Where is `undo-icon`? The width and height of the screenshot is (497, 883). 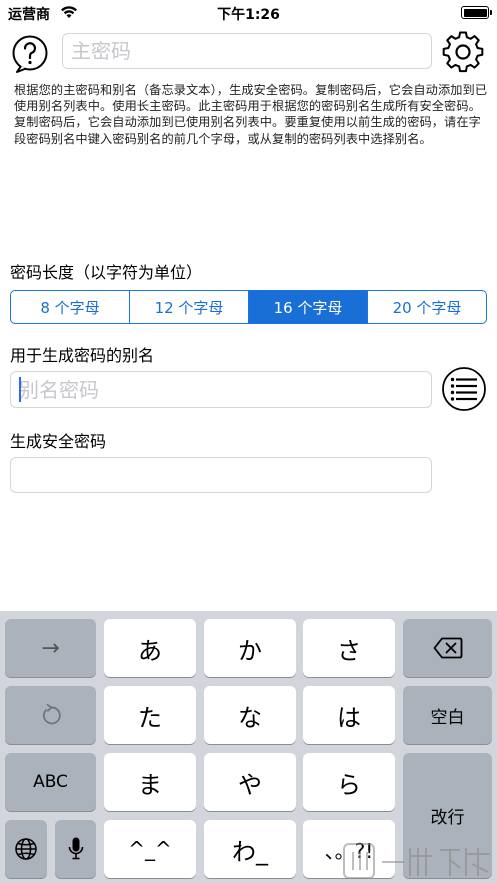 undo-icon is located at coordinates (51, 714).